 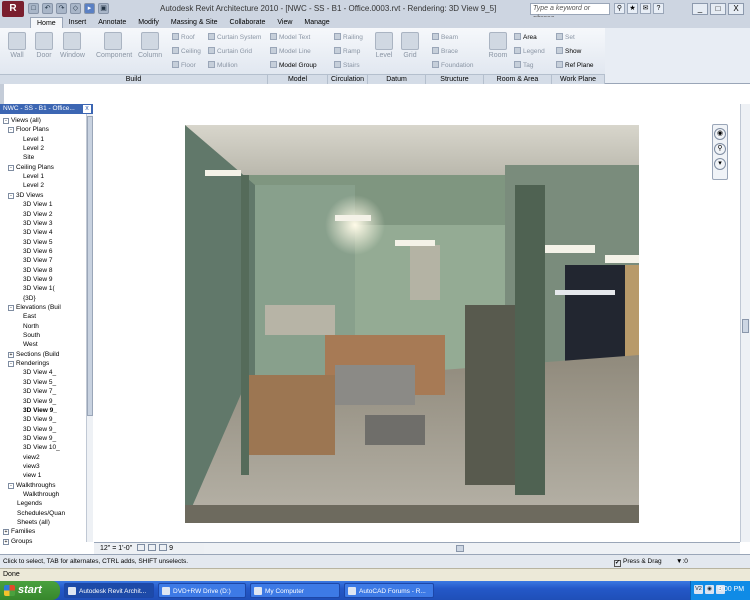 What do you see at coordinates (460, 548) in the screenshot?
I see `horizontal-scrollbar-thumb` at bounding box center [460, 548].